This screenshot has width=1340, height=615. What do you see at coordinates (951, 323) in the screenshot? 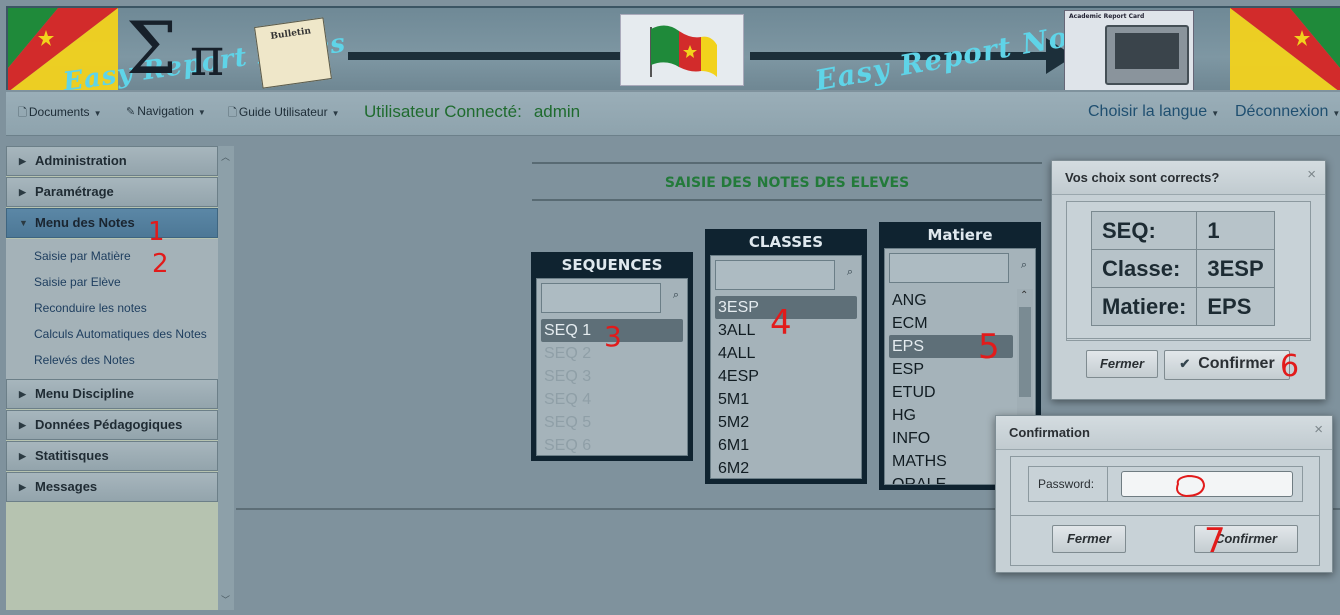
I see `list-item: ECM` at bounding box center [951, 323].